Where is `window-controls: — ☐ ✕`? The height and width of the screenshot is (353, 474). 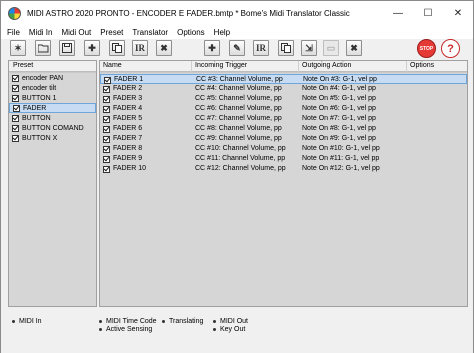
window-controls: — ☐ ✕ is located at coordinates (428, 13).